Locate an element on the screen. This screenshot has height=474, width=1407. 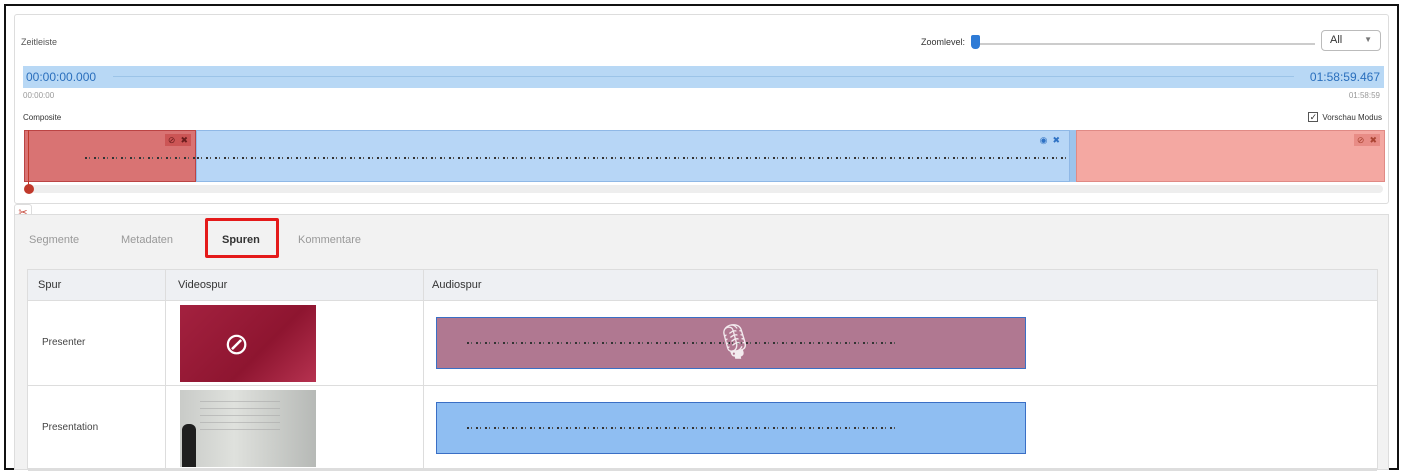
preview-mode-label: Vorschau Modus is located at coordinates (1352, 117).